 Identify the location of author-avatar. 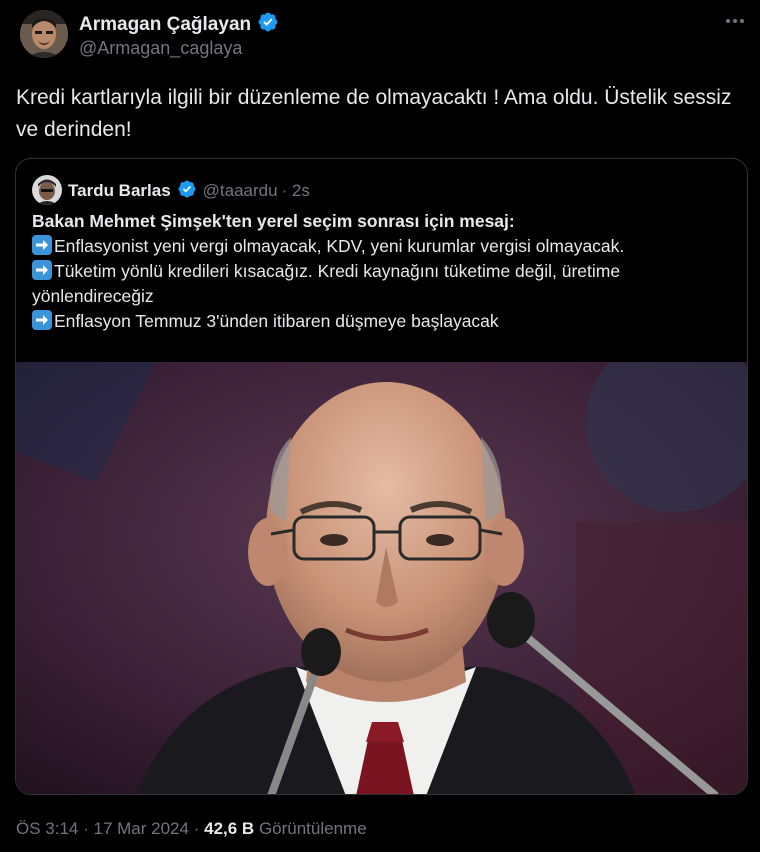
(44, 34).